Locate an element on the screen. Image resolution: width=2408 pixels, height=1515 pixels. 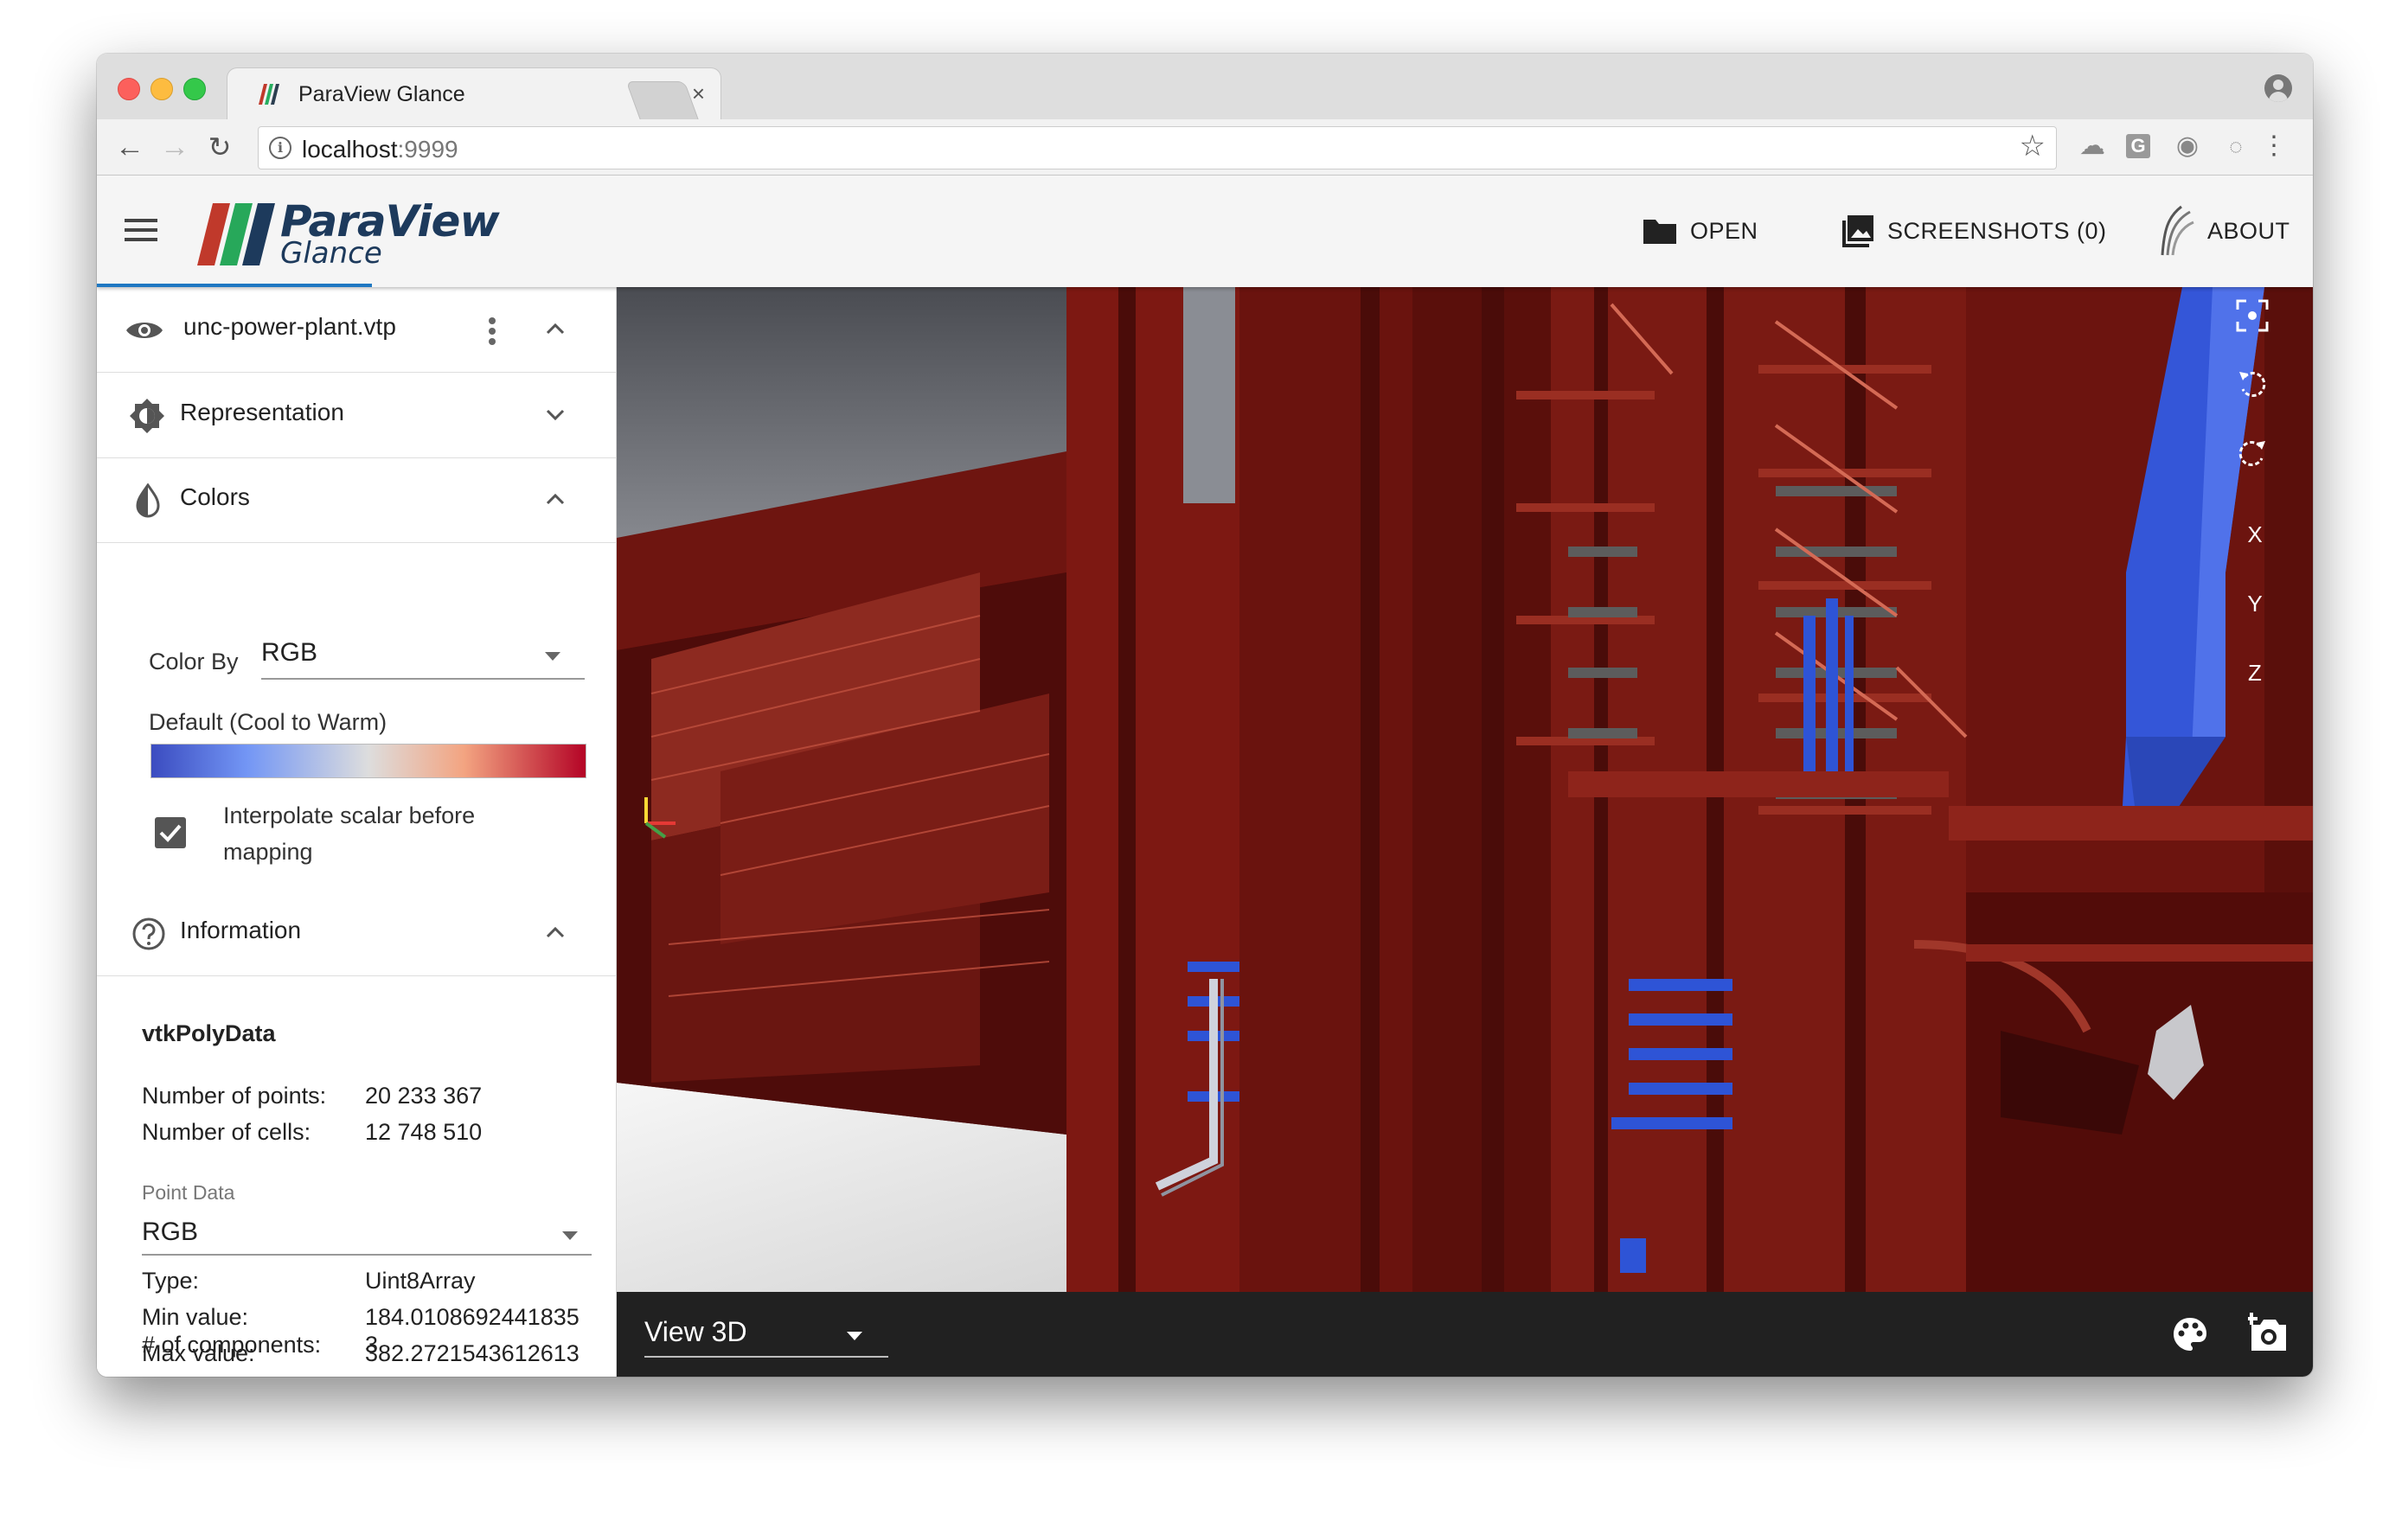
colormap-preset-name: Default (Cool to Warm) is located at coordinates (268, 722).